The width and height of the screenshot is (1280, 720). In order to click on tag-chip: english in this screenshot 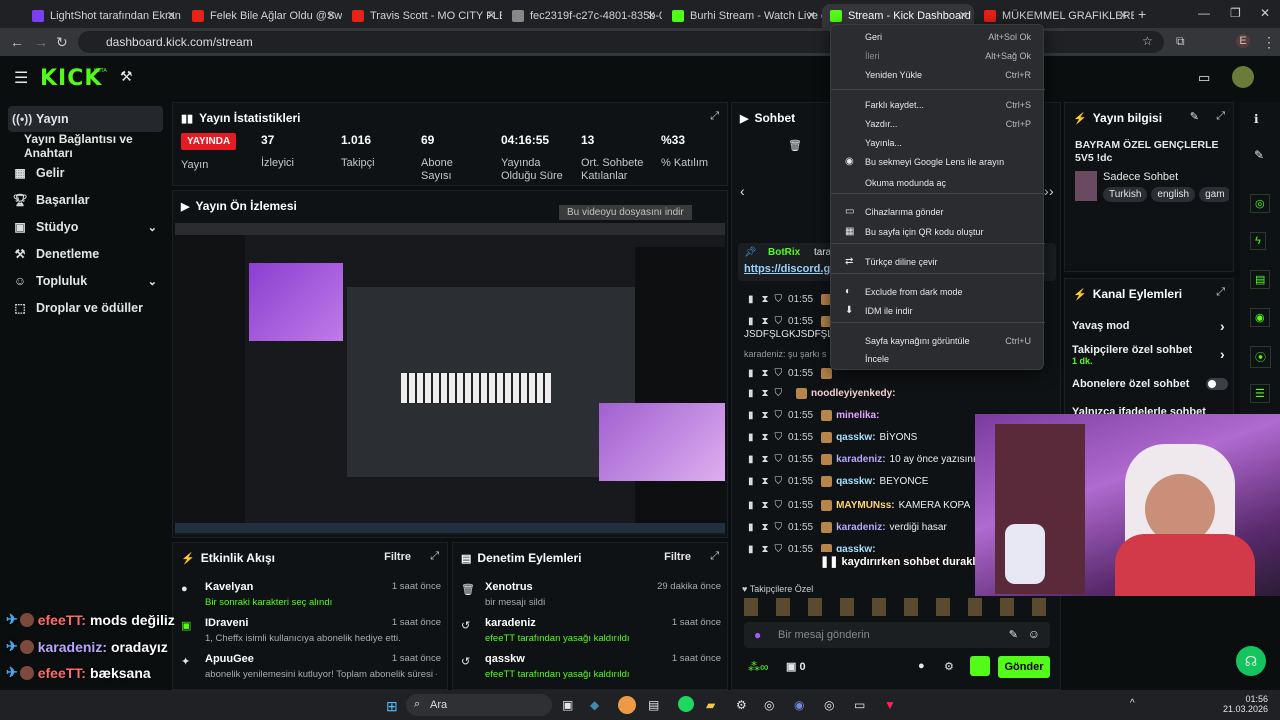, I will do `click(1173, 194)`.